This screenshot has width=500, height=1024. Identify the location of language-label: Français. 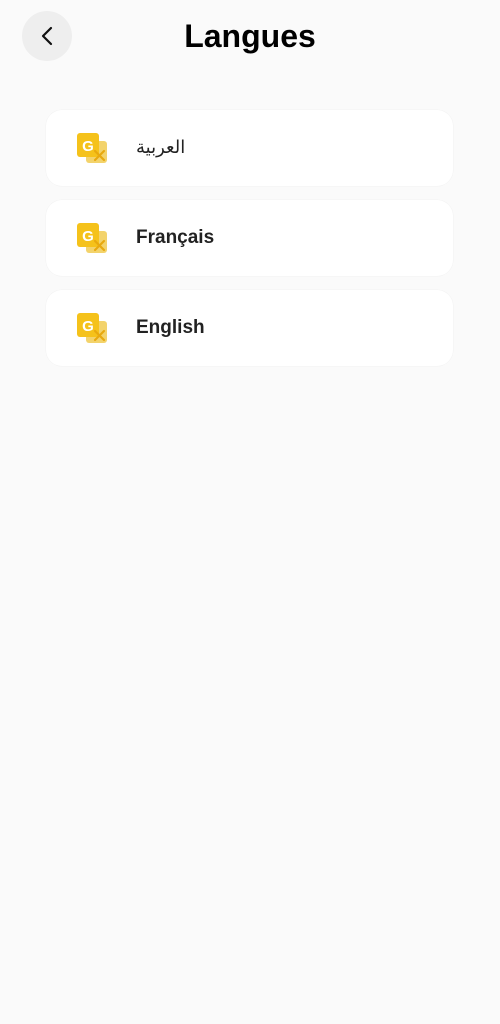
(175, 237).